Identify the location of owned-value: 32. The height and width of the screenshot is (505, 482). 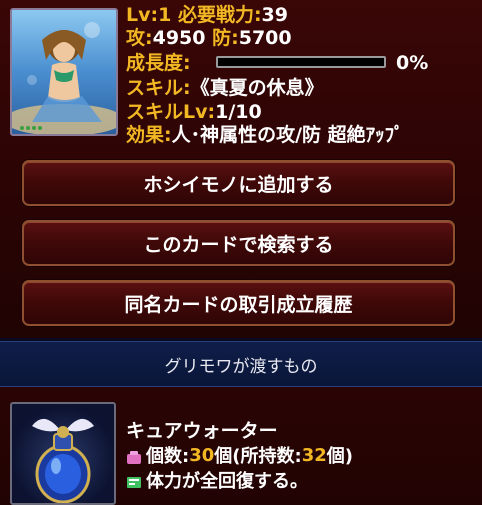
(314, 455).